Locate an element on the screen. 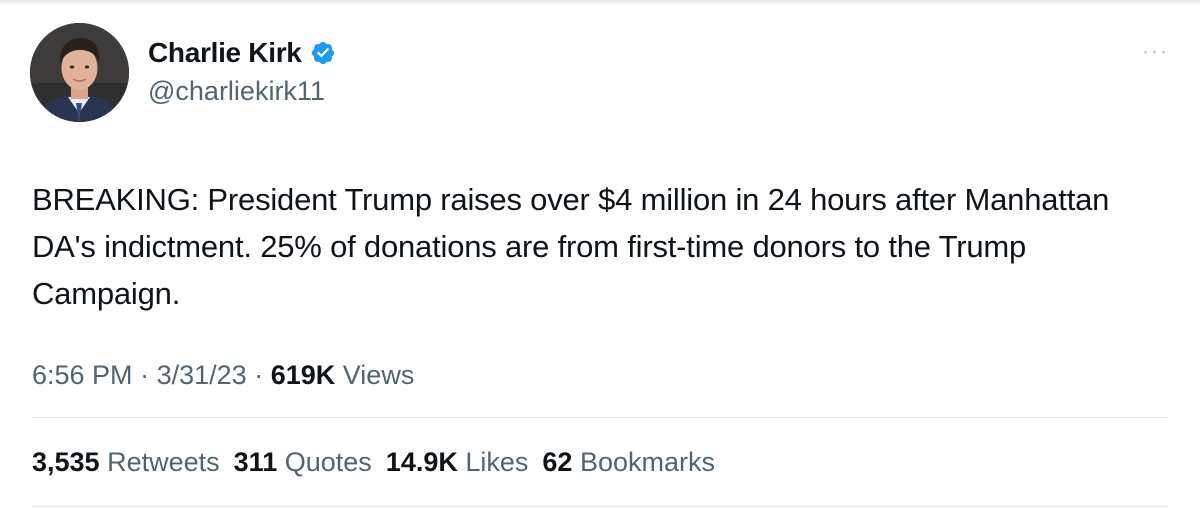 This screenshot has width=1200, height=509. tweet-metadata: 6:56 PM · 3/31/23 · 619K Views is located at coordinates (223, 375).